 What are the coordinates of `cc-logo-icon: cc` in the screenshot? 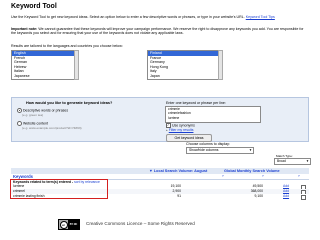 It's located at (63, 224).